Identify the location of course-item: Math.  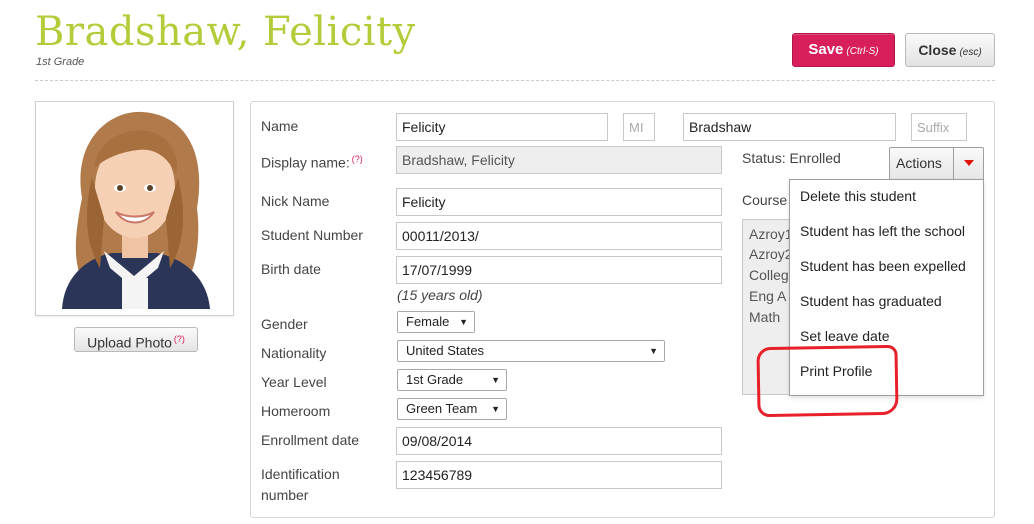
(765, 317).